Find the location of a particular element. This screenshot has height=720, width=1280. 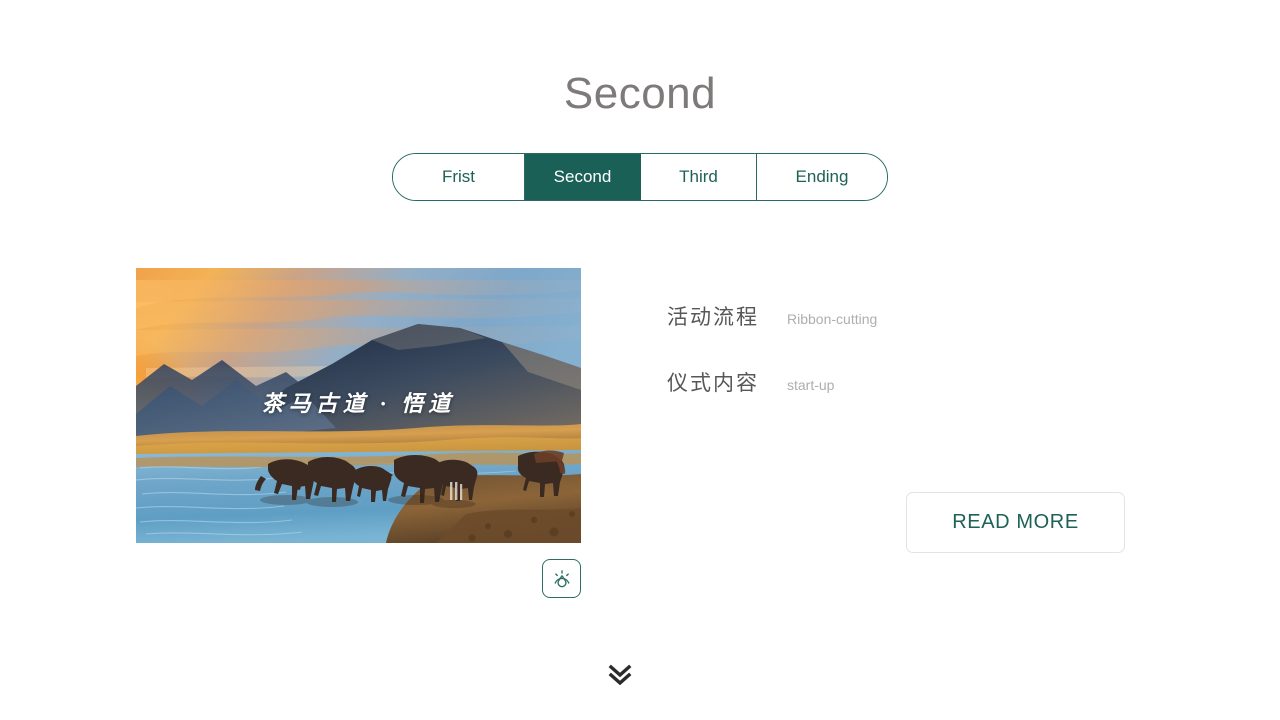

tab-ending-label: Ending is located at coordinates (822, 176).